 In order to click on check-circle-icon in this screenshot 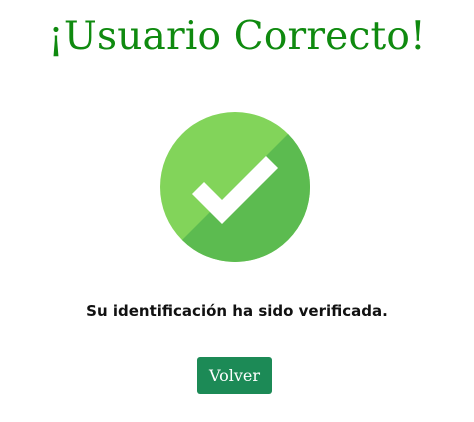, I will do `click(235, 187)`.